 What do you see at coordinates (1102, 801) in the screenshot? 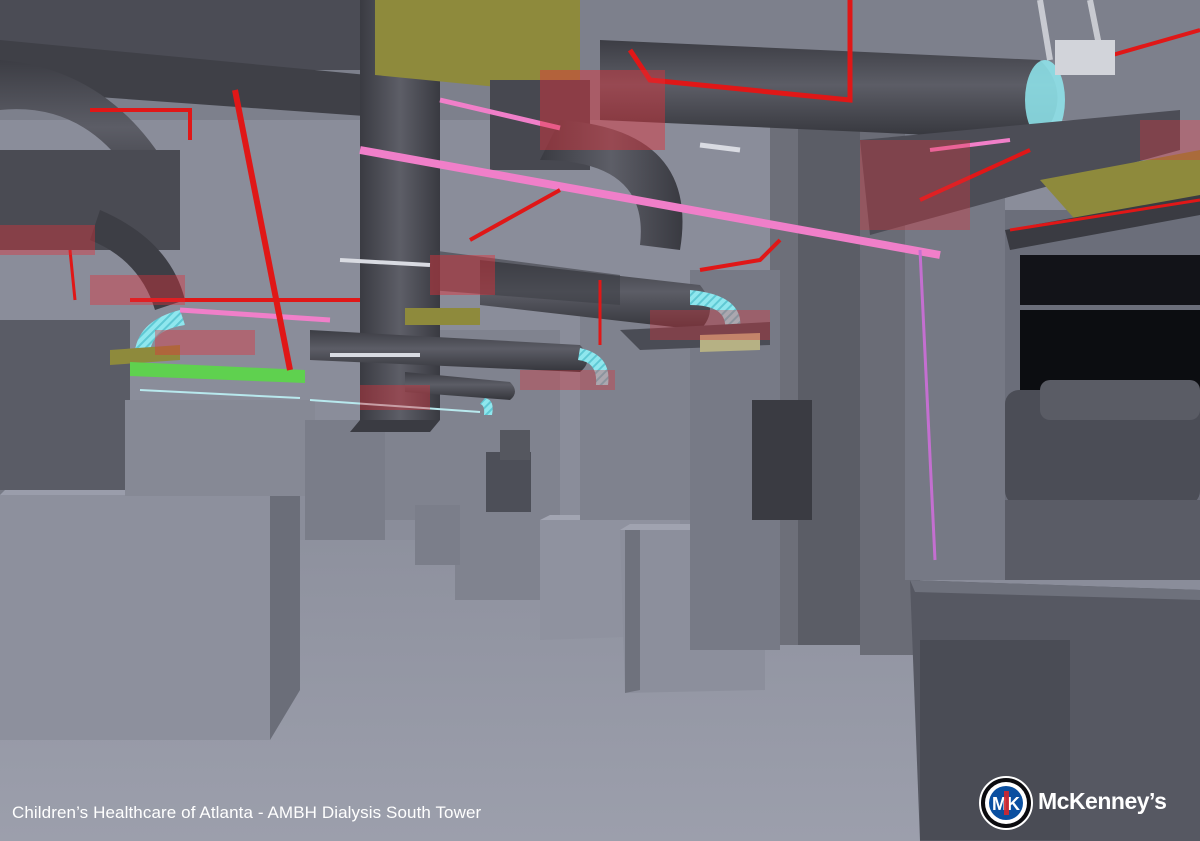
I see `logo-wordmark: McKenney’s` at bounding box center [1102, 801].